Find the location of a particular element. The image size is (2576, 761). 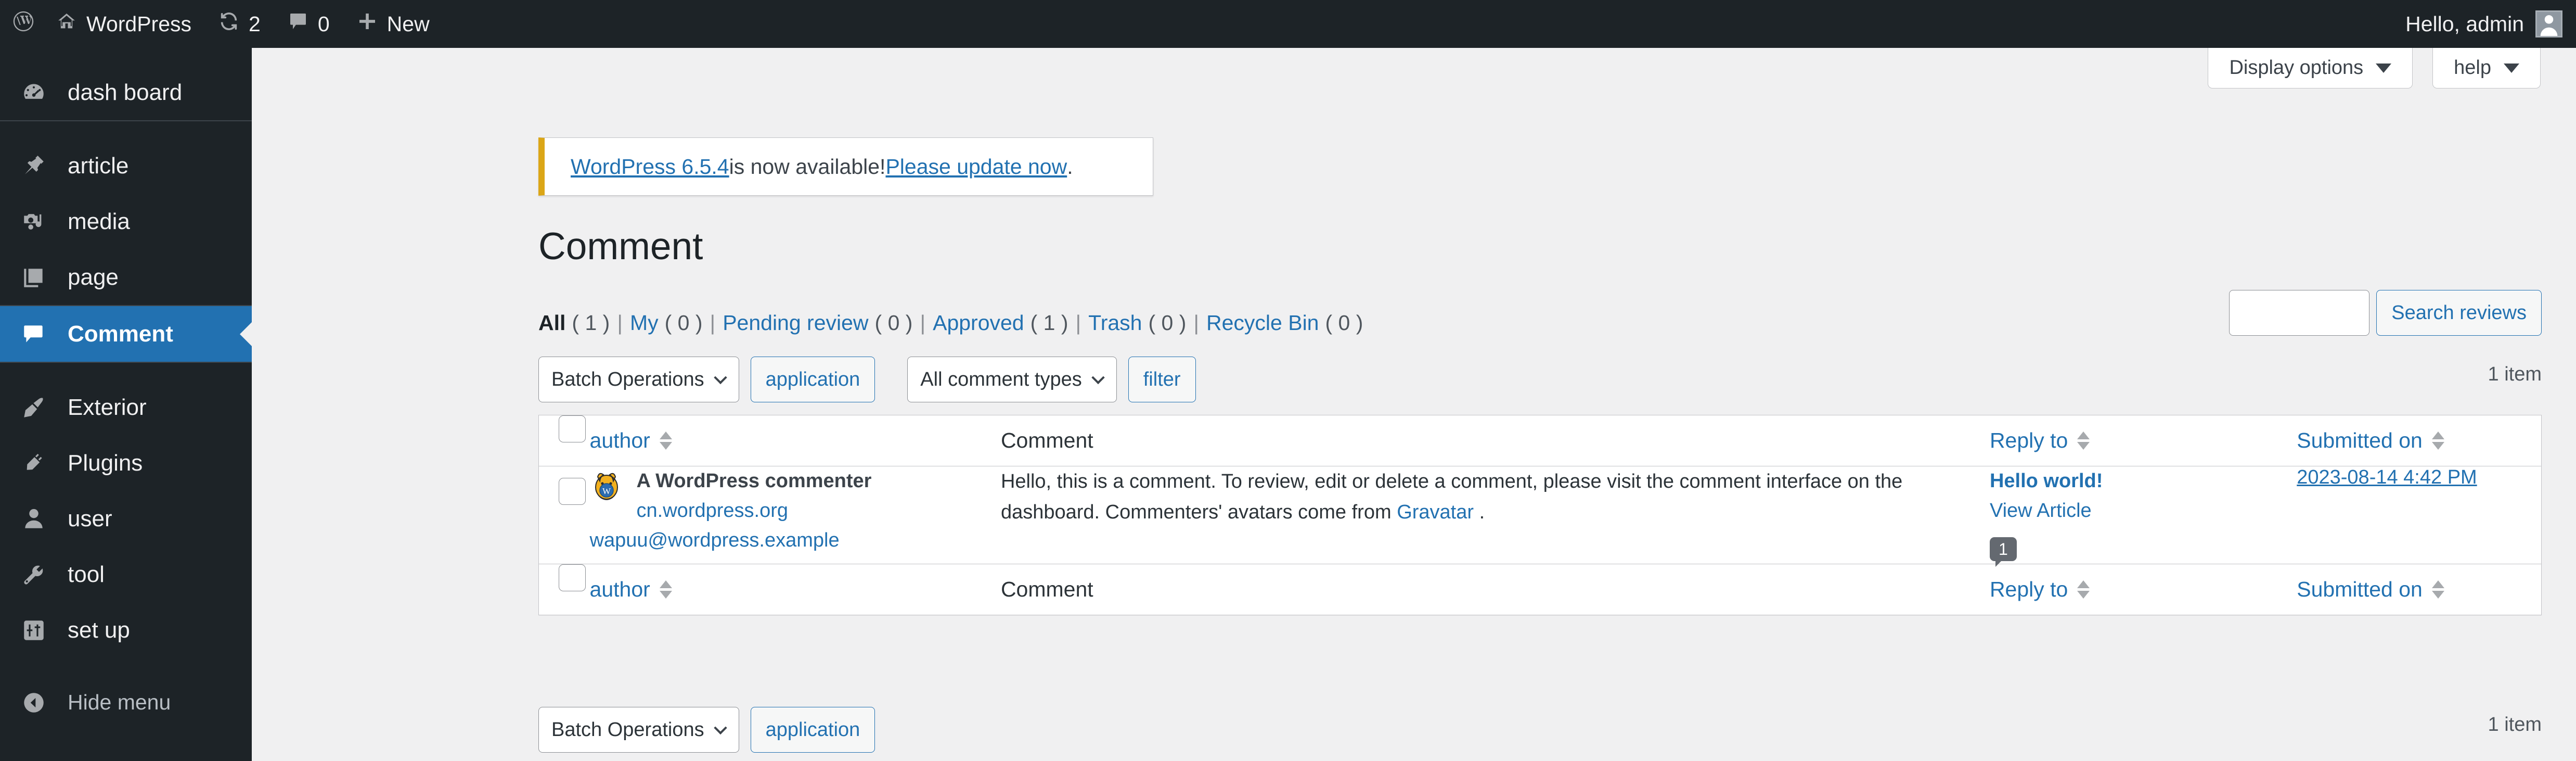

select-all-checkbox is located at coordinates (572, 428).